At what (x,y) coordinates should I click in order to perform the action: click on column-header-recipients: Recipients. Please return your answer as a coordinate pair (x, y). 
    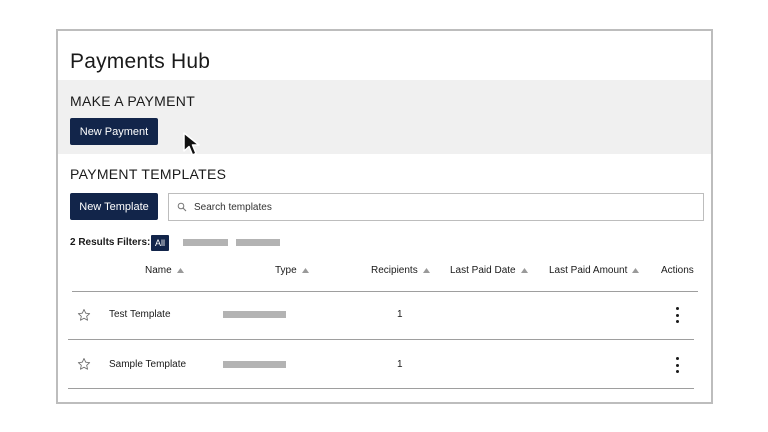
    Looking at the image, I should click on (400, 270).